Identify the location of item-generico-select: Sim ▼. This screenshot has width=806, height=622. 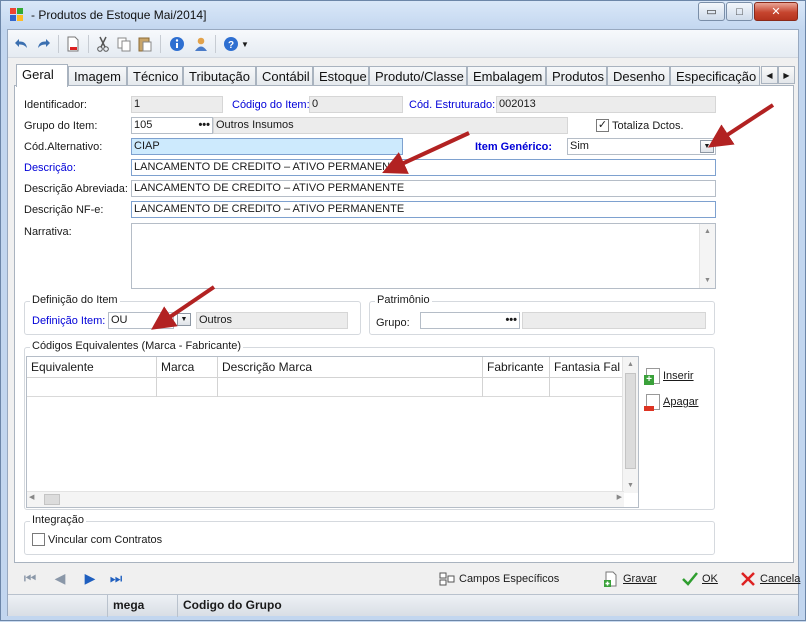
(641, 146).